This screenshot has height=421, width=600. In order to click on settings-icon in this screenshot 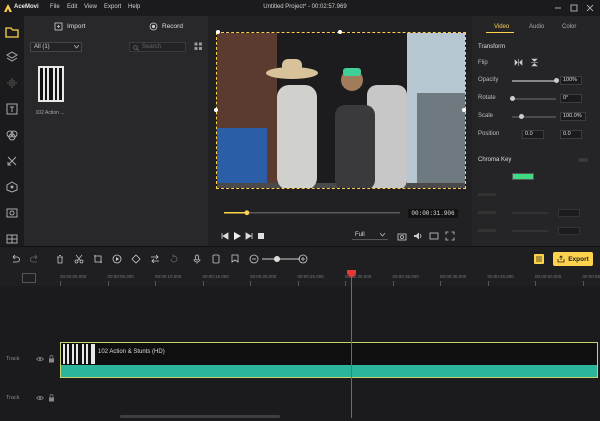, I will do `click(539, 259)`.